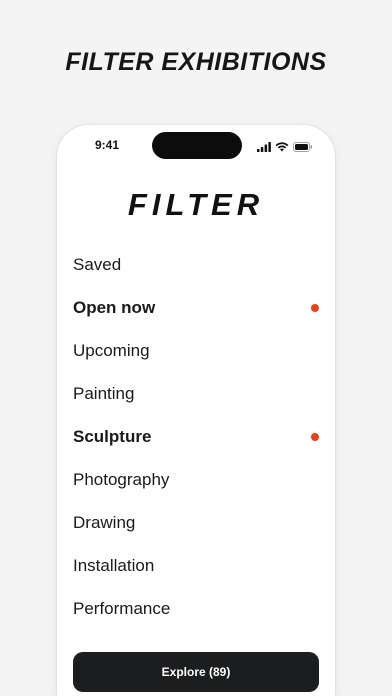 The image size is (392, 696). Describe the element at coordinates (196, 264) in the screenshot. I see `filter-item-saved: Saved` at that location.